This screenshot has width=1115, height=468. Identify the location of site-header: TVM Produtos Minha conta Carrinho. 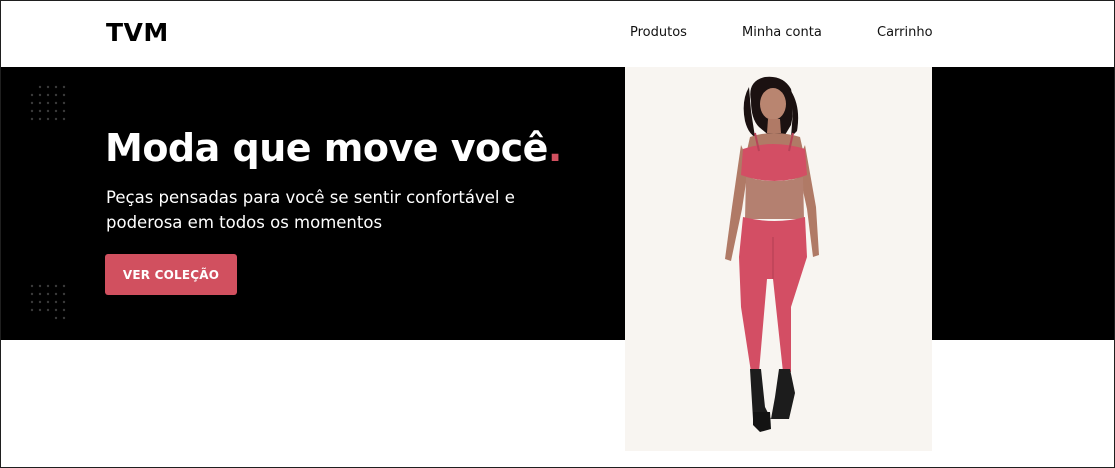
(557, 33).